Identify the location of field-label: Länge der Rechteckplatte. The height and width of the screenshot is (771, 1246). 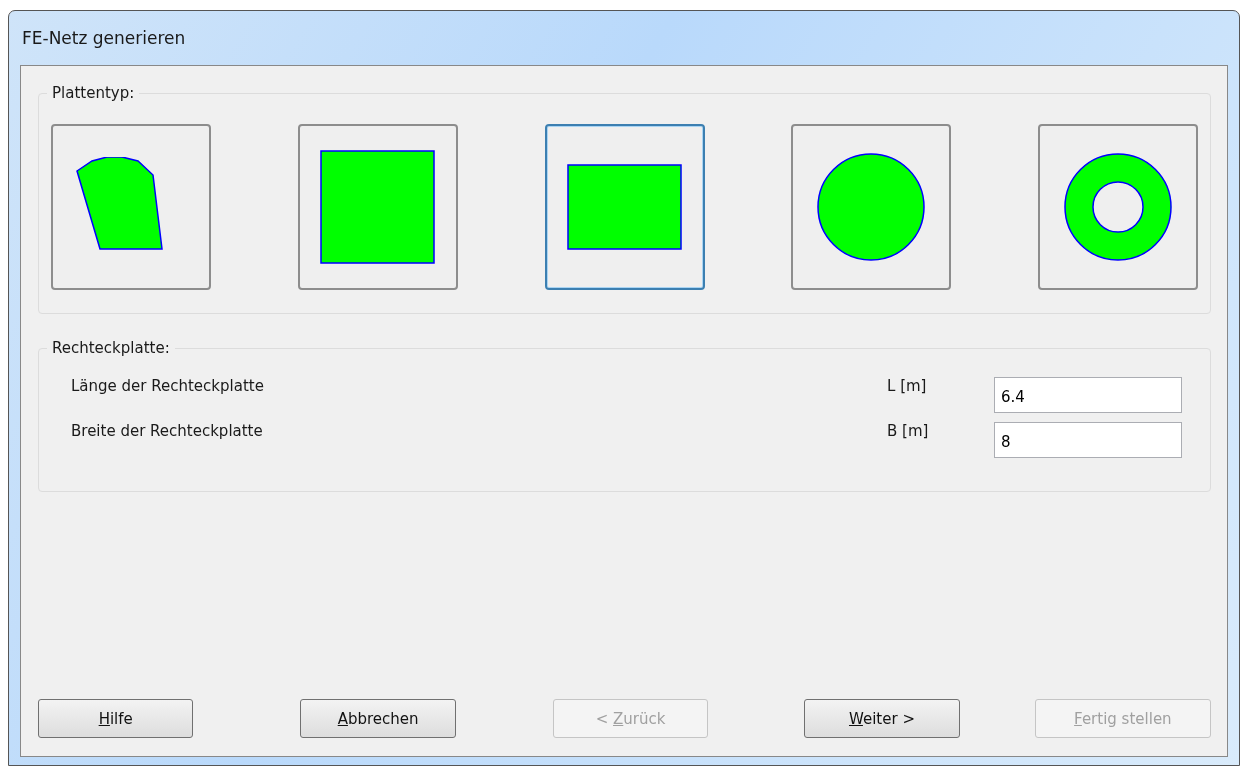
(168, 386).